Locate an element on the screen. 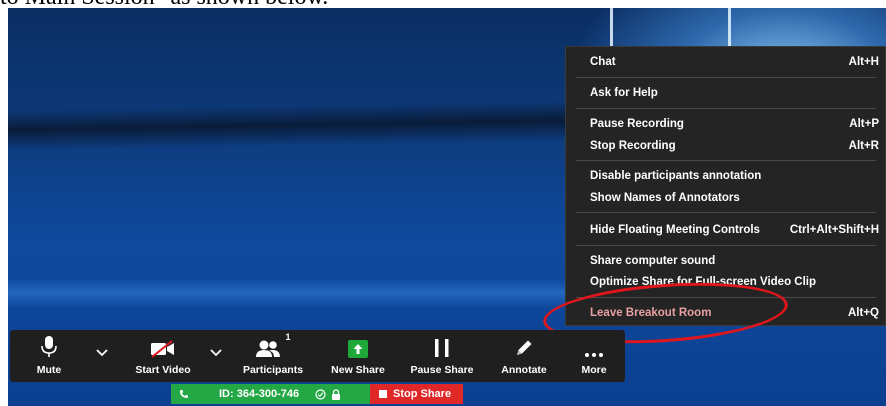 The height and width of the screenshot is (406, 886). share-screen-icon is located at coordinates (358, 349).